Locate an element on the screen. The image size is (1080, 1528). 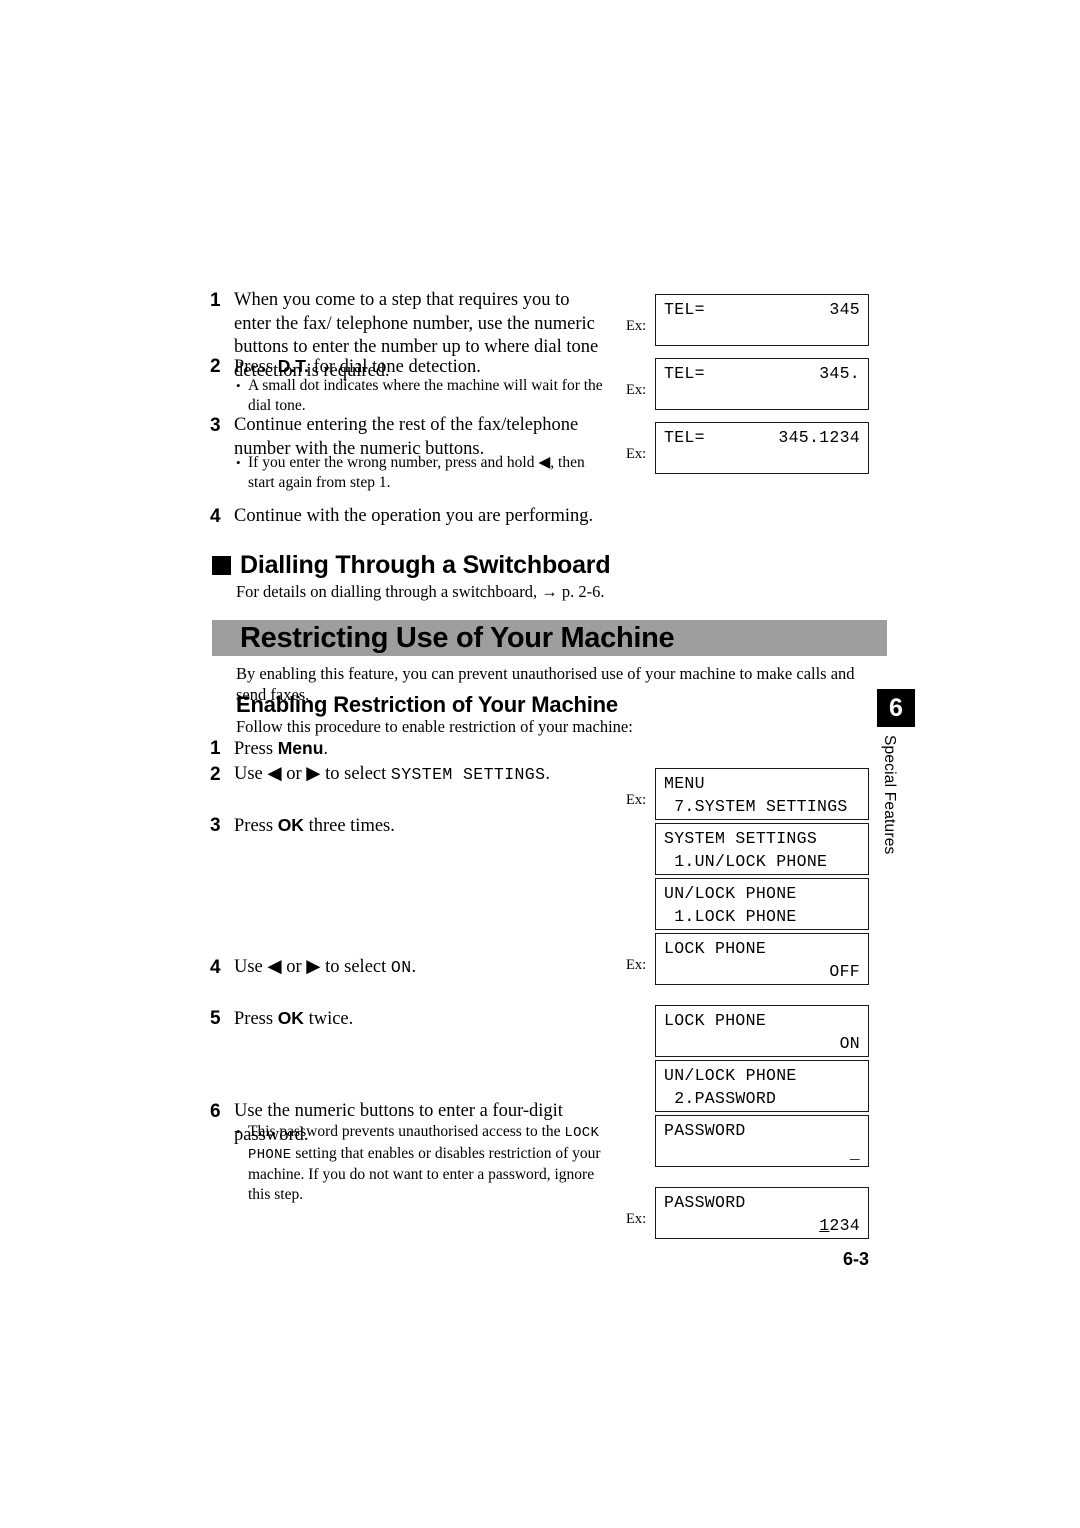
lcd-line-2: ON is located at coordinates (849, 1043).